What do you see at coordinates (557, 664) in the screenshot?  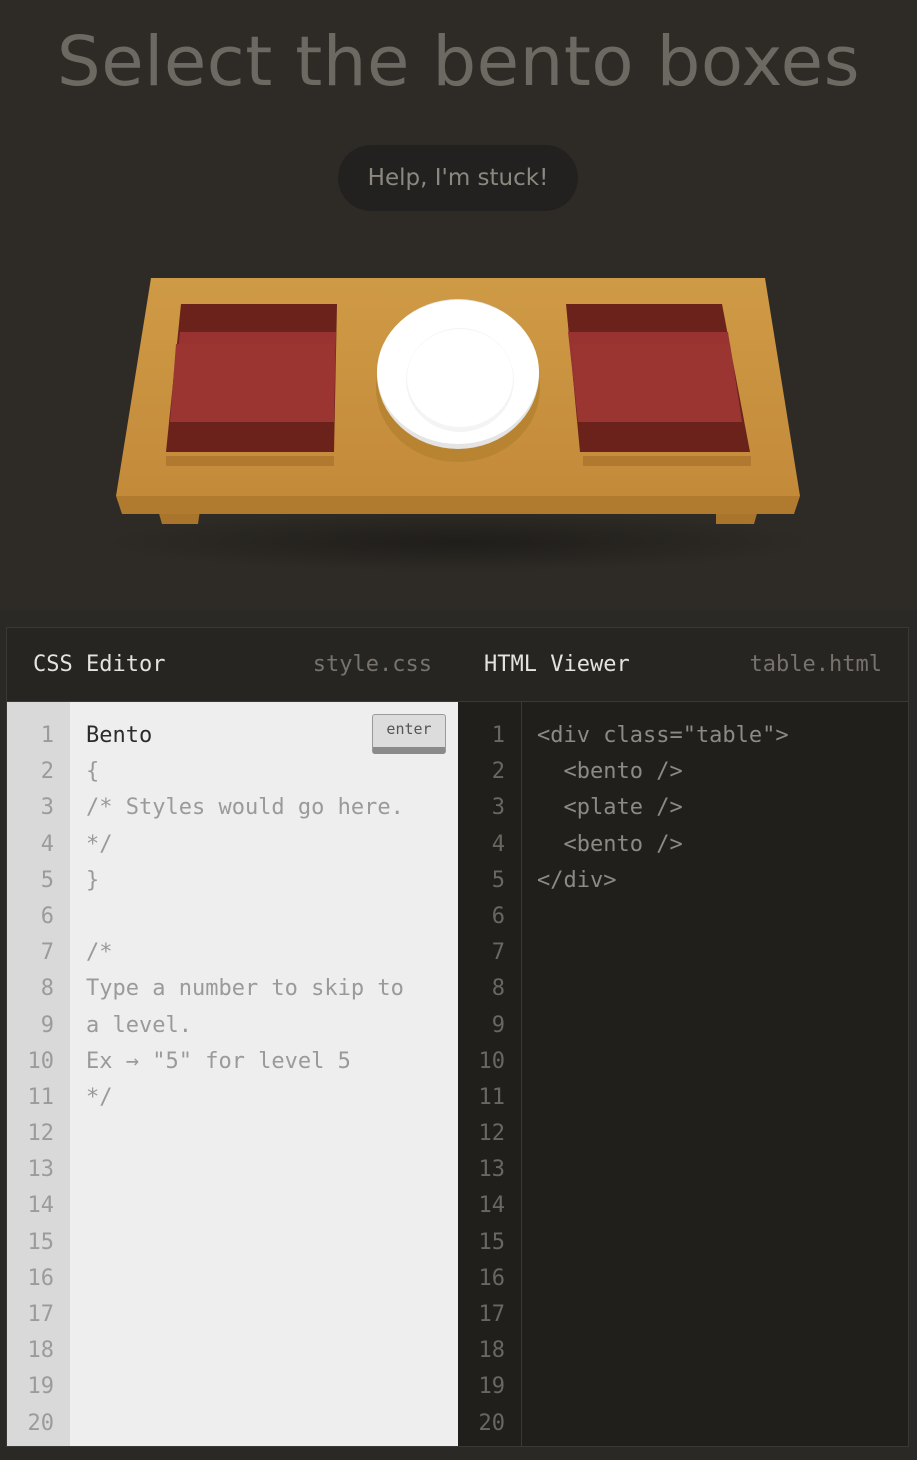 I see `html-viewer-title: HTML Viewer` at bounding box center [557, 664].